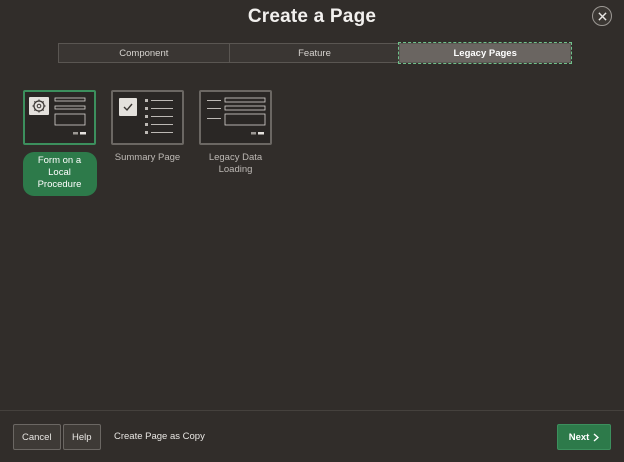  I want to click on thumbnail-legacy-data-loading, so click(235, 117).